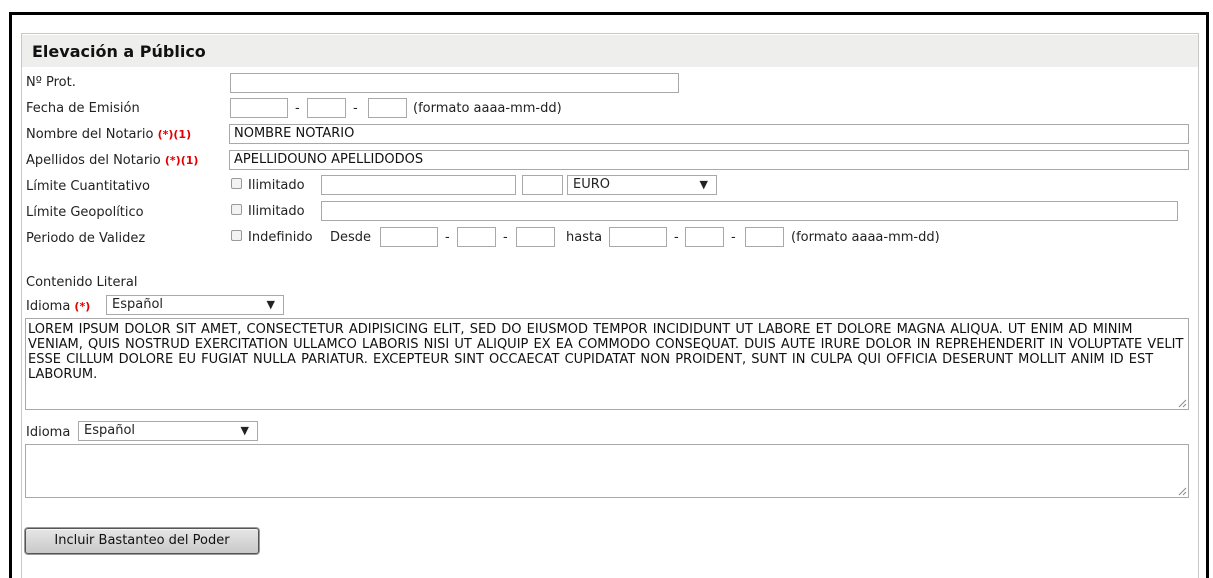 This screenshot has height=578, width=1213. I want to click on periodo-format-hint: (formato aaaa-mm-dd), so click(865, 237).